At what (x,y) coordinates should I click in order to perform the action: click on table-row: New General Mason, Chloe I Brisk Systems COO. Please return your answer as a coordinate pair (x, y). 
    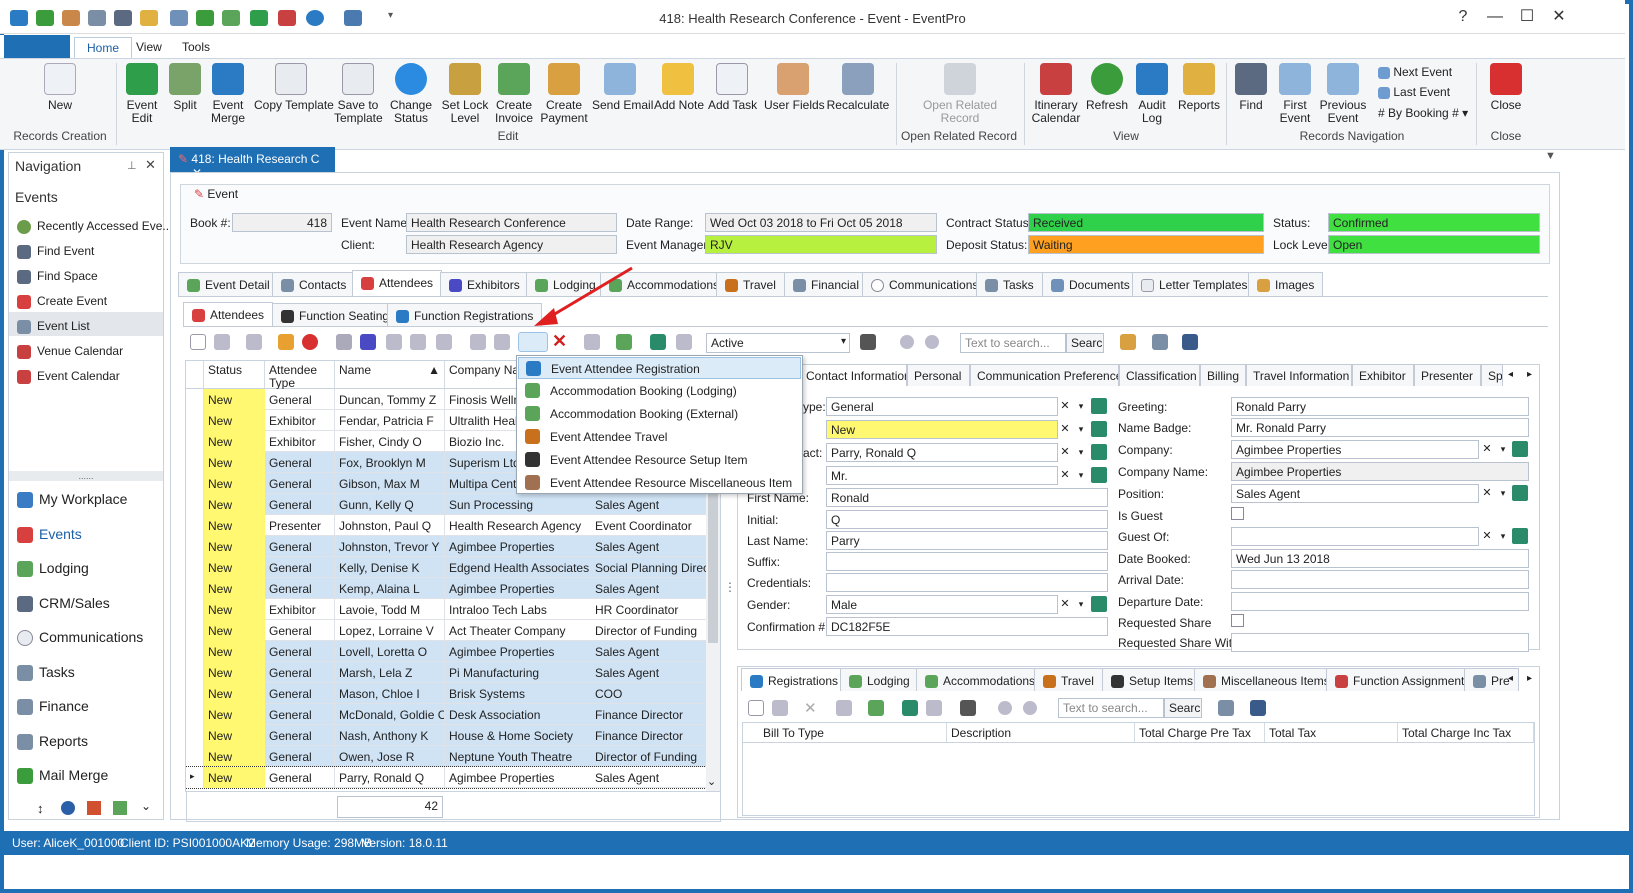
    Looking at the image, I should click on (446, 693).